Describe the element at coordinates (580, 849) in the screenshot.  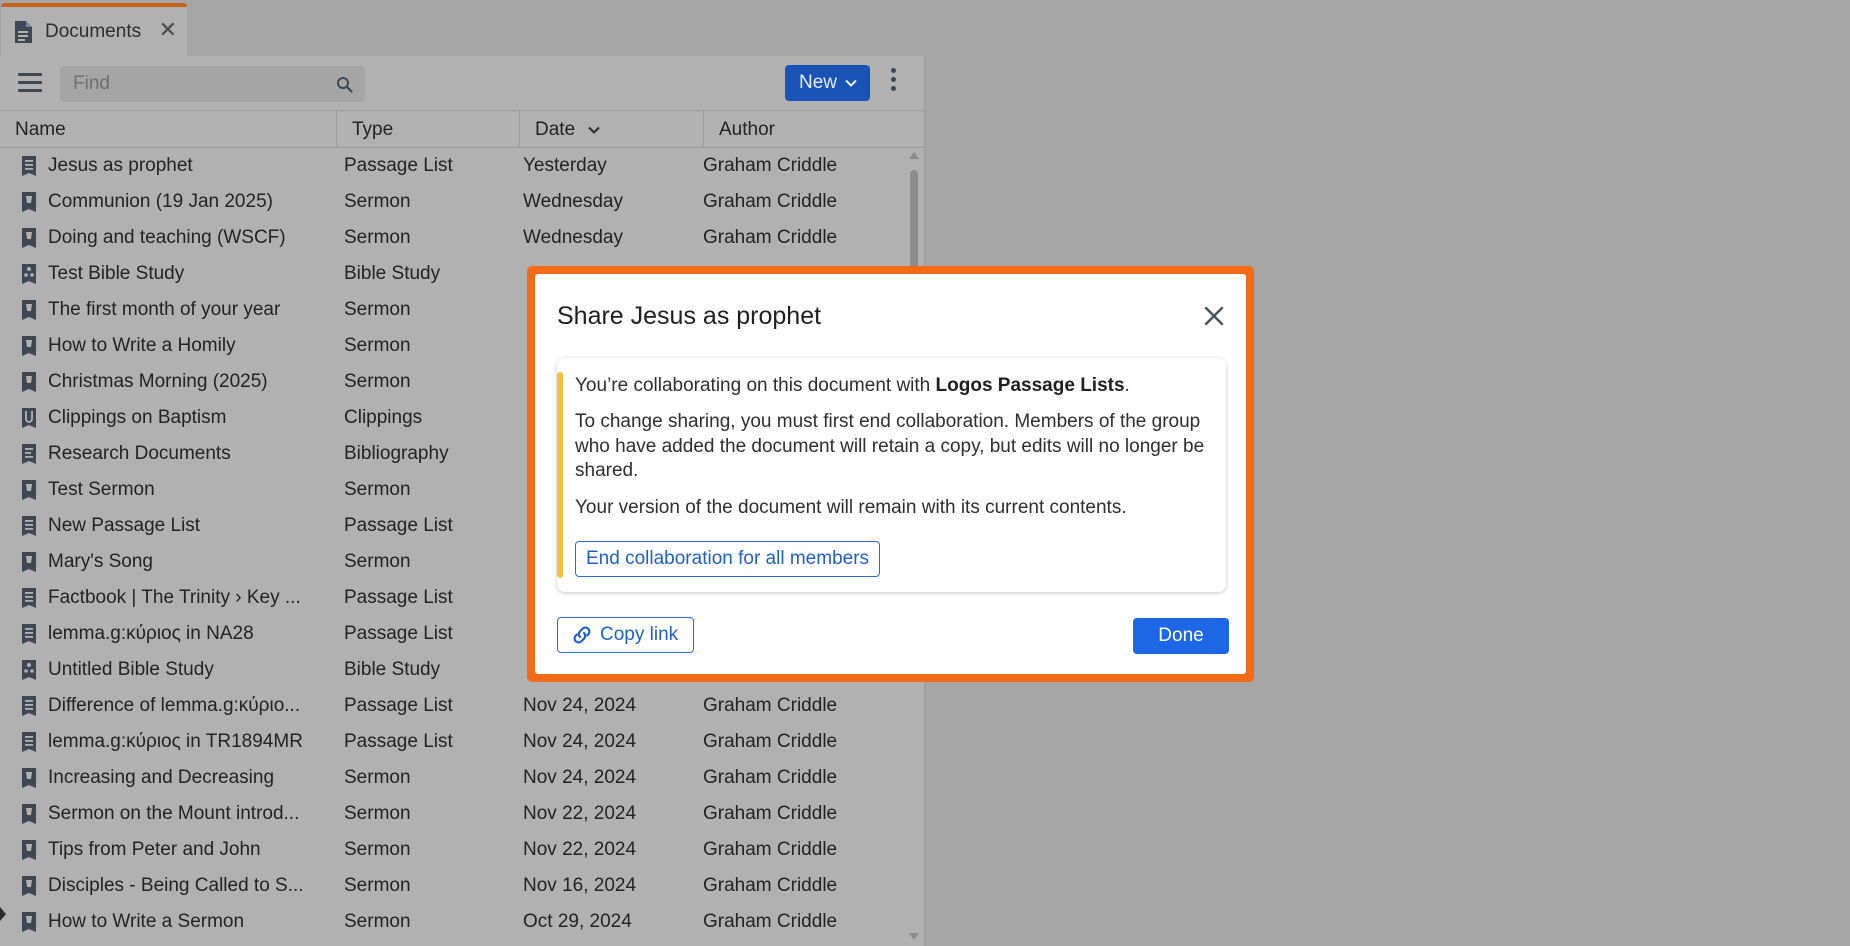
I see `document-date: Nov 22, 2024` at that location.